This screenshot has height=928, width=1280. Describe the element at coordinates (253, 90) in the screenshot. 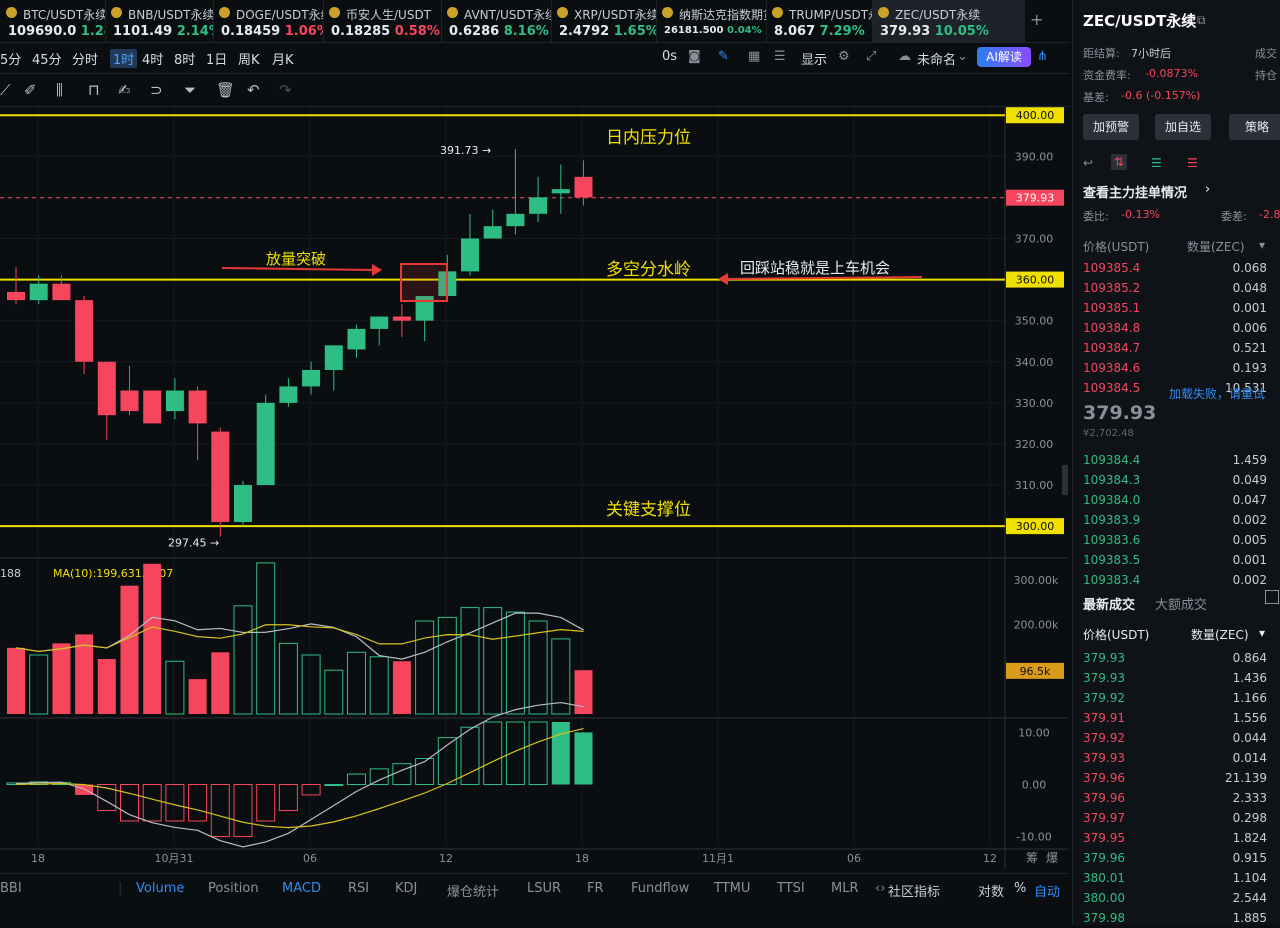

I see `undo-icon: ↶` at that location.